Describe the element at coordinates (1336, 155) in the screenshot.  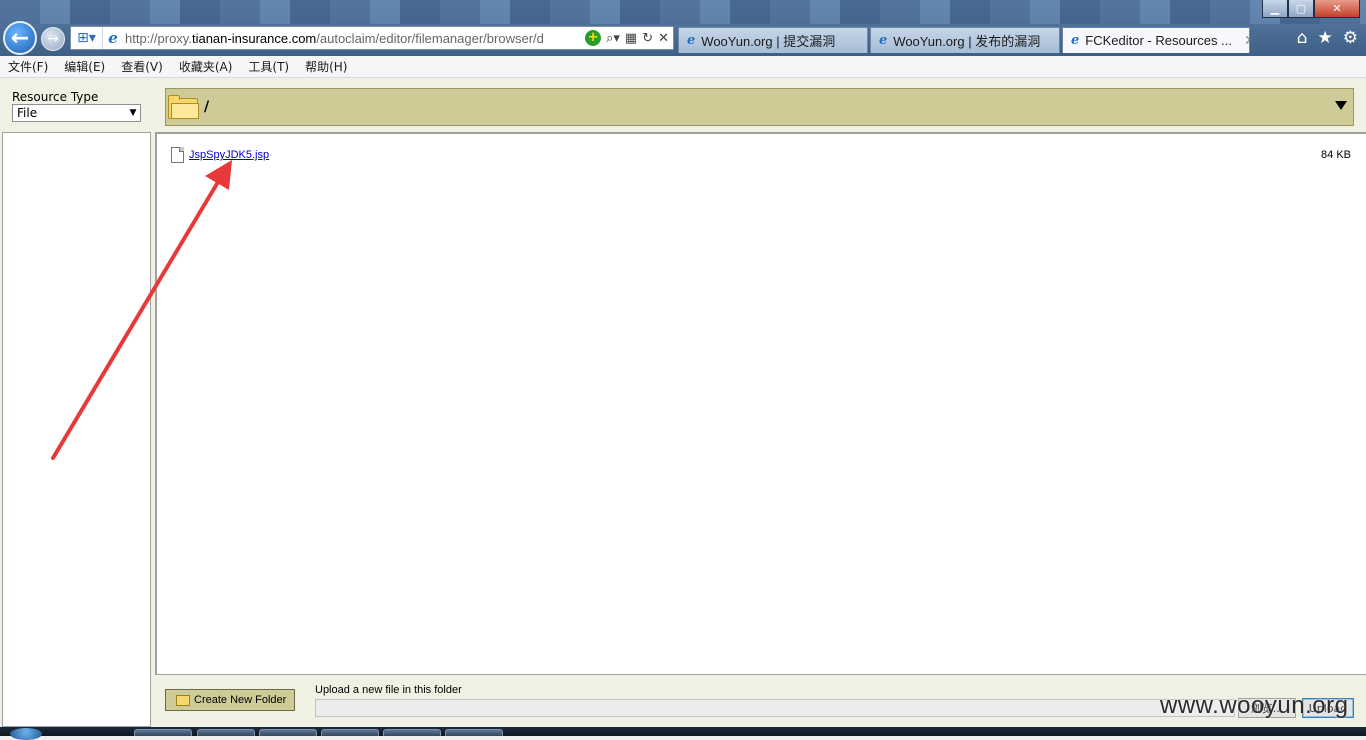
I see `file-size: 84 KB` at that location.